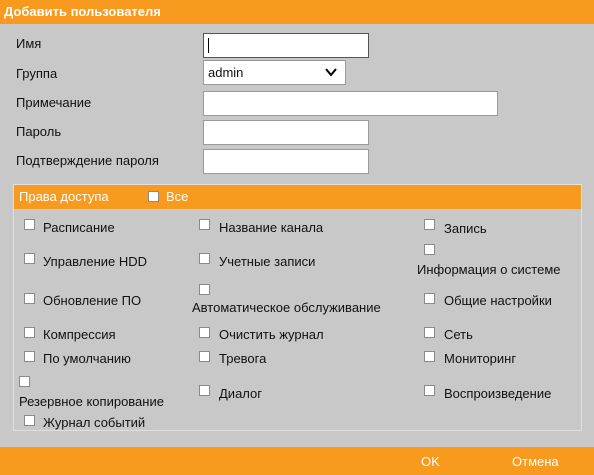  I want to click on note-input, so click(350, 103).